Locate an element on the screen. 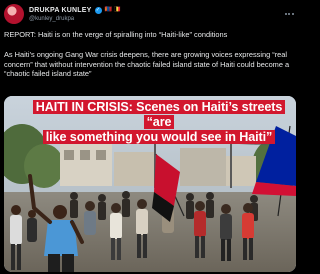 The width and height of the screenshot is (320, 274). author-info: DRUKPA KUNLEY ✓ 🇲🇳 🇧🇪 @kunley_drukpa is located at coordinates (75, 14).